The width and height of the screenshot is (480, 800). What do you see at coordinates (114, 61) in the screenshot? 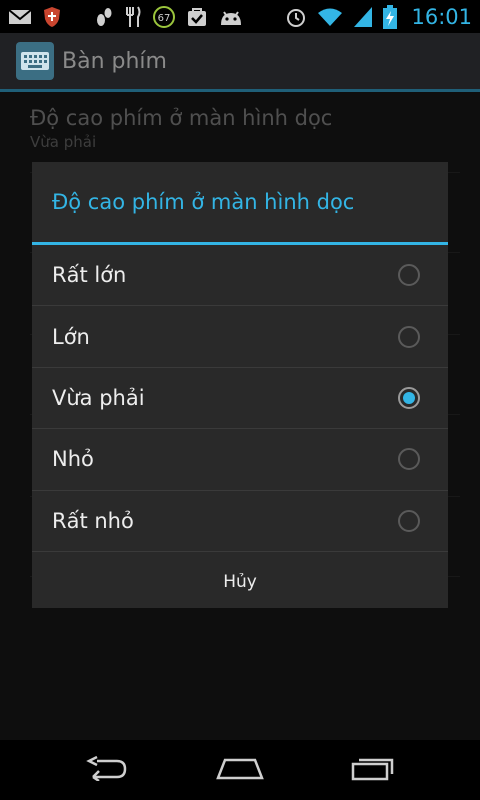
I see `action-bar-title: Bàn phím` at bounding box center [114, 61].